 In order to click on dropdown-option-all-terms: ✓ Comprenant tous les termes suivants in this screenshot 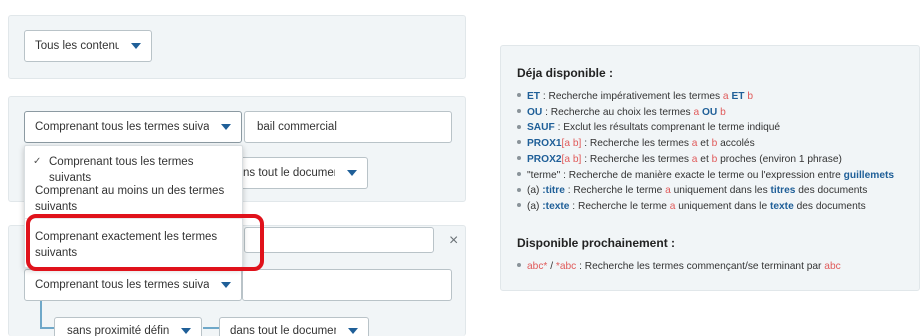, I will do `click(133, 170)`.